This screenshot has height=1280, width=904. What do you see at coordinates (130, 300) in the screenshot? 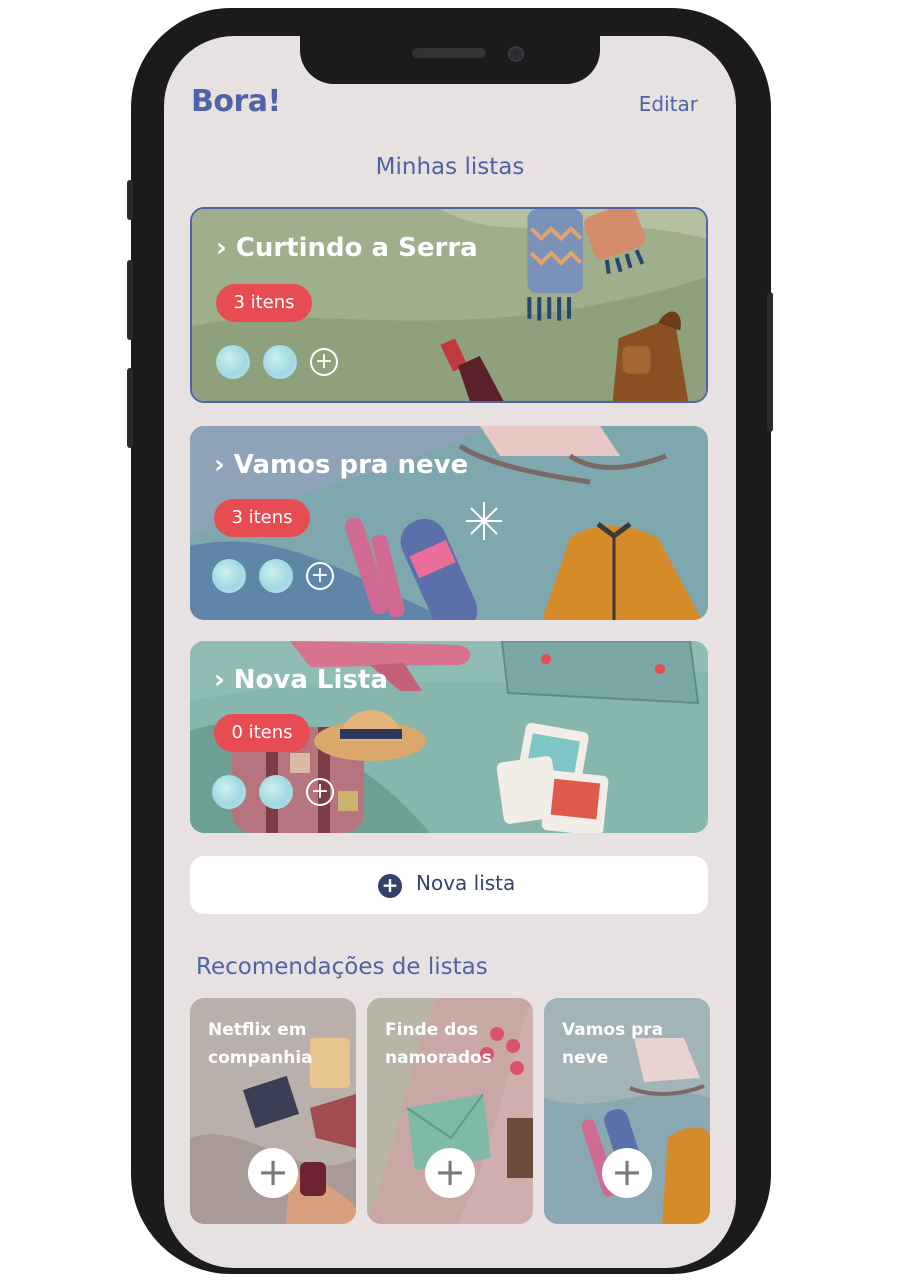
I see `volume-up-button` at bounding box center [130, 300].